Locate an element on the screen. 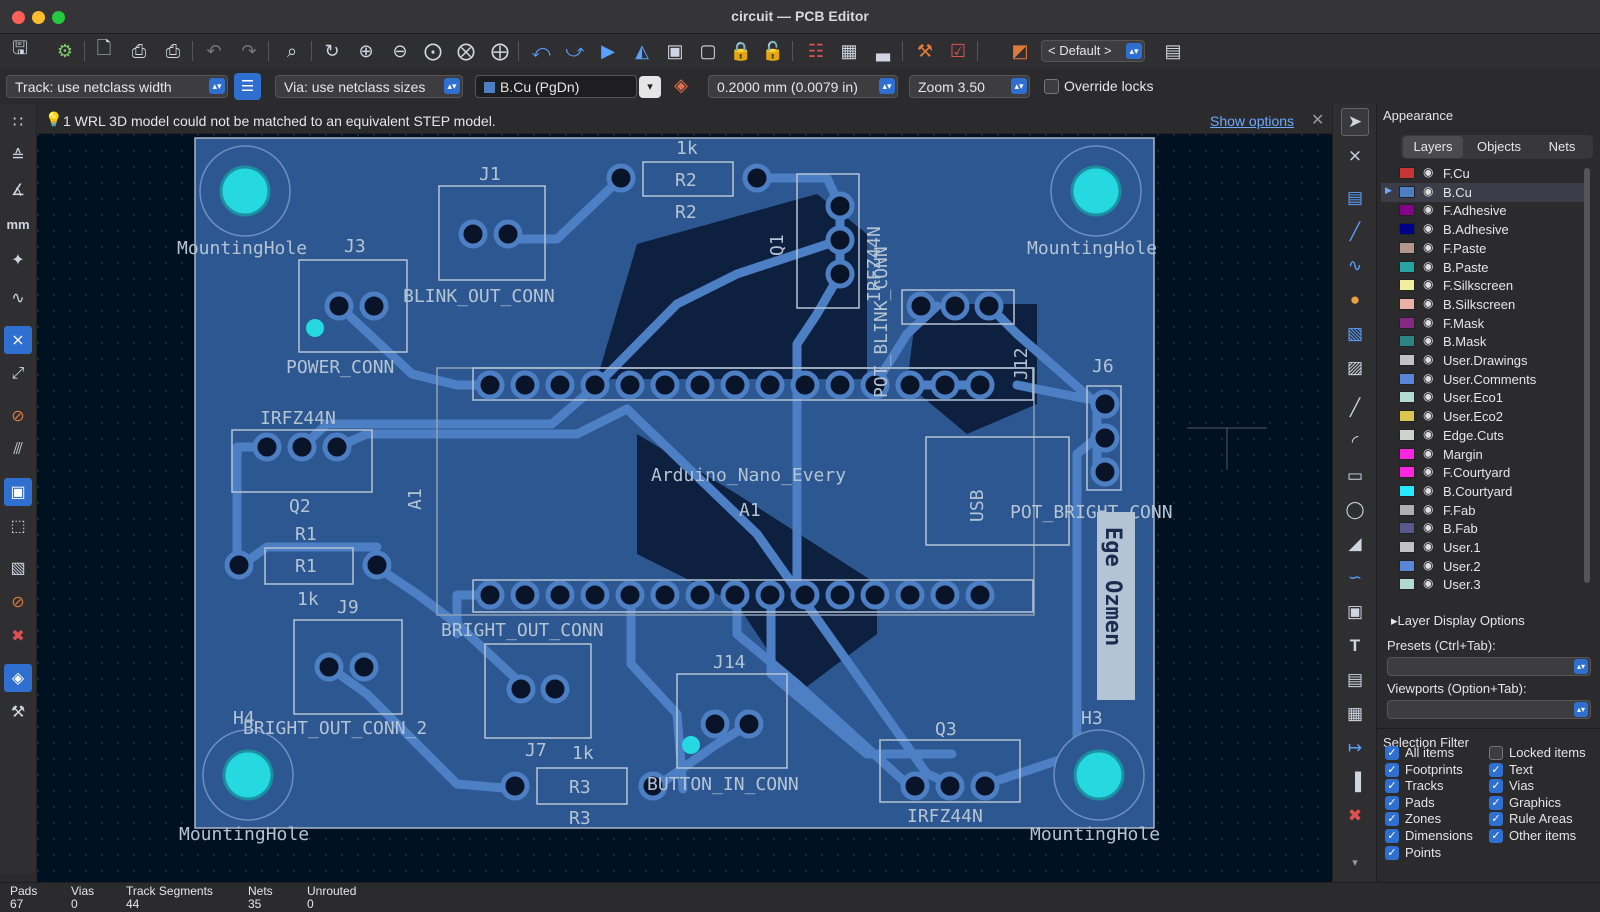  unlock-icon: 🔓 is located at coordinates (773, 51).